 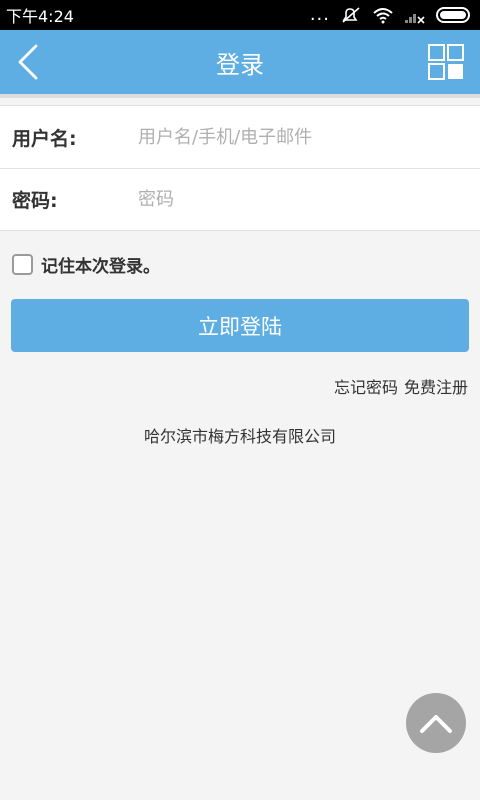 What do you see at coordinates (22, 264) in the screenshot?
I see `remember-checkbox` at bounding box center [22, 264].